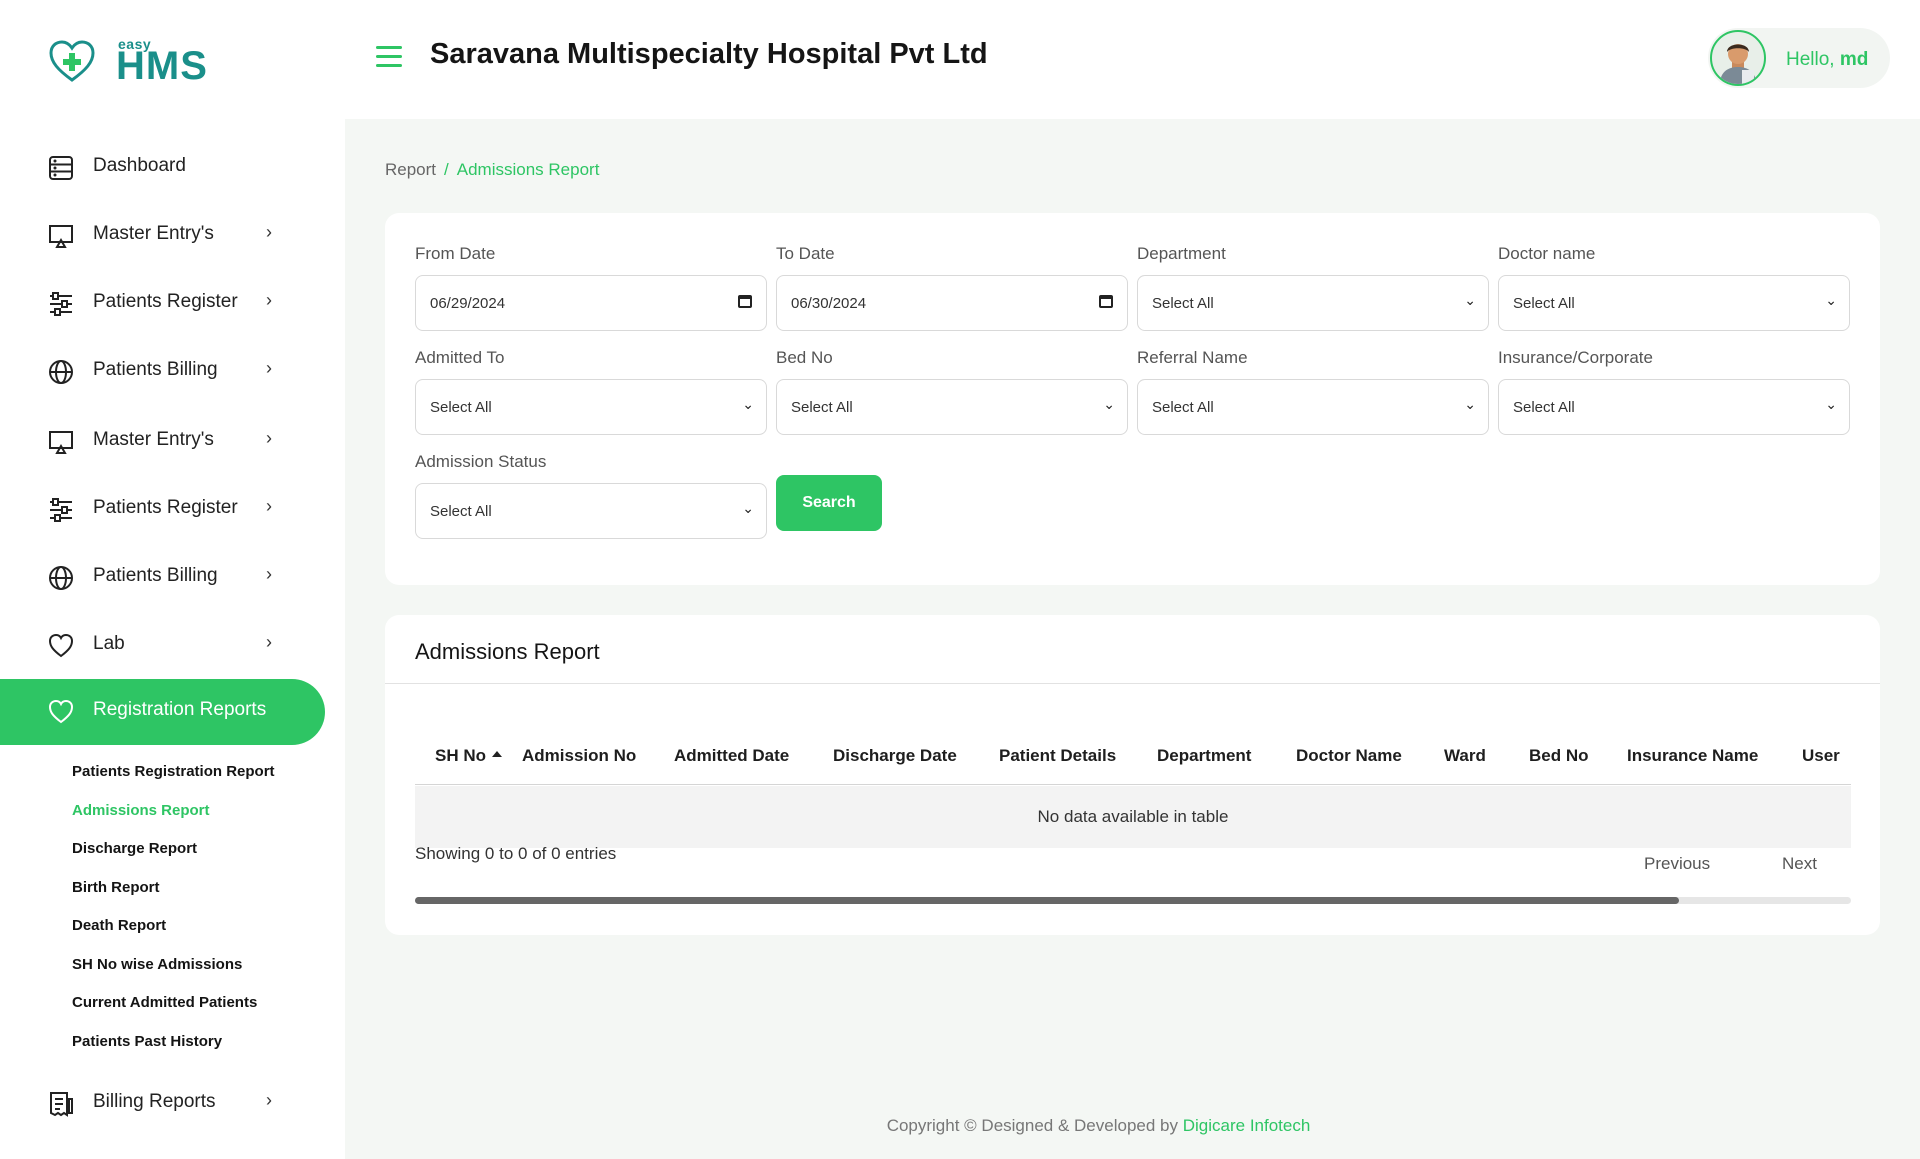 Image resolution: width=1920 pixels, height=1159 pixels. Describe the element at coordinates (731, 756) in the screenshot. I see `column-admitted-date: Admitted Date` at that location.